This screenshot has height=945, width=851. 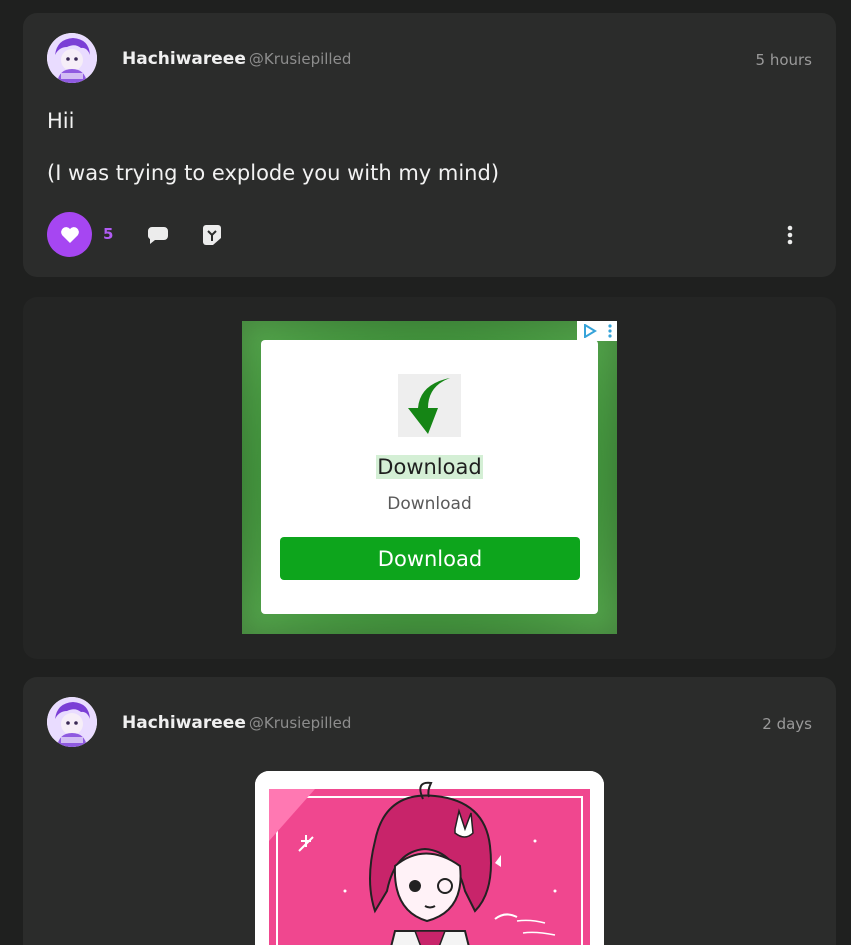 What do you see at coordinates (108, 234) in the screenshot?
I see `like-count: 5` at bounding box center [108, 234].